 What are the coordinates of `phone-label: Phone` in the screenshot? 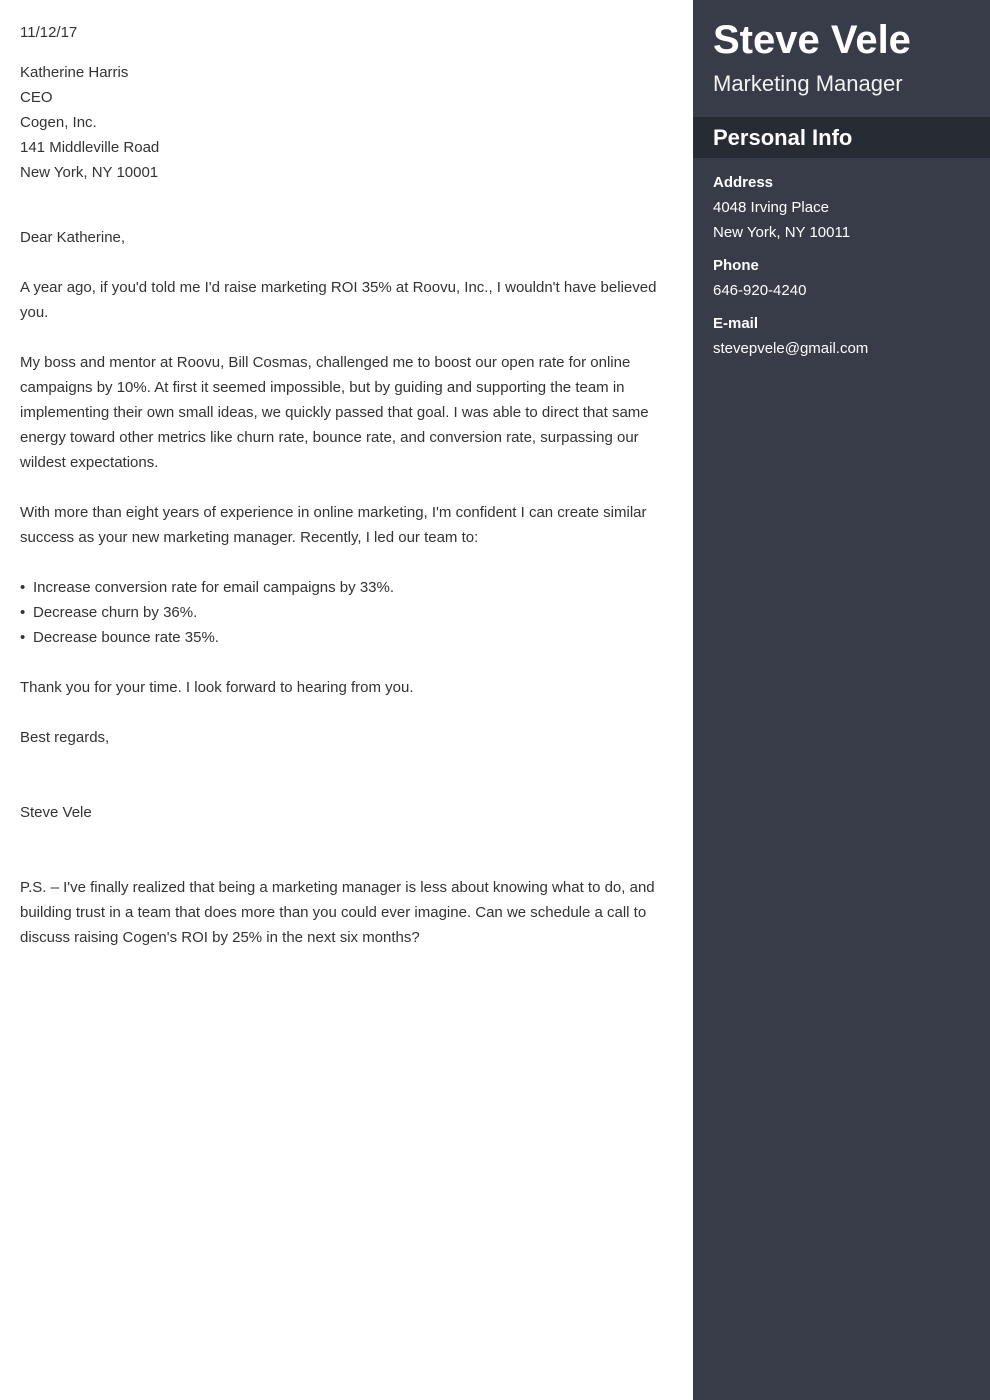 It's located at (736, 265).